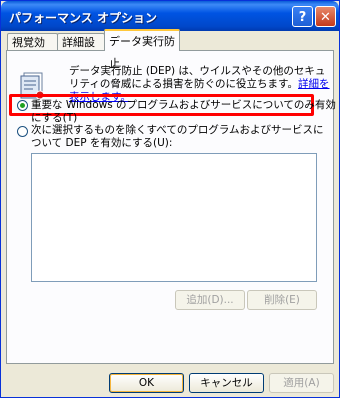  I want to click on option-essential-only-label: 重要な Windows のプログラムおよびサービスについてのみ有効にする(T), so click(185, 112).